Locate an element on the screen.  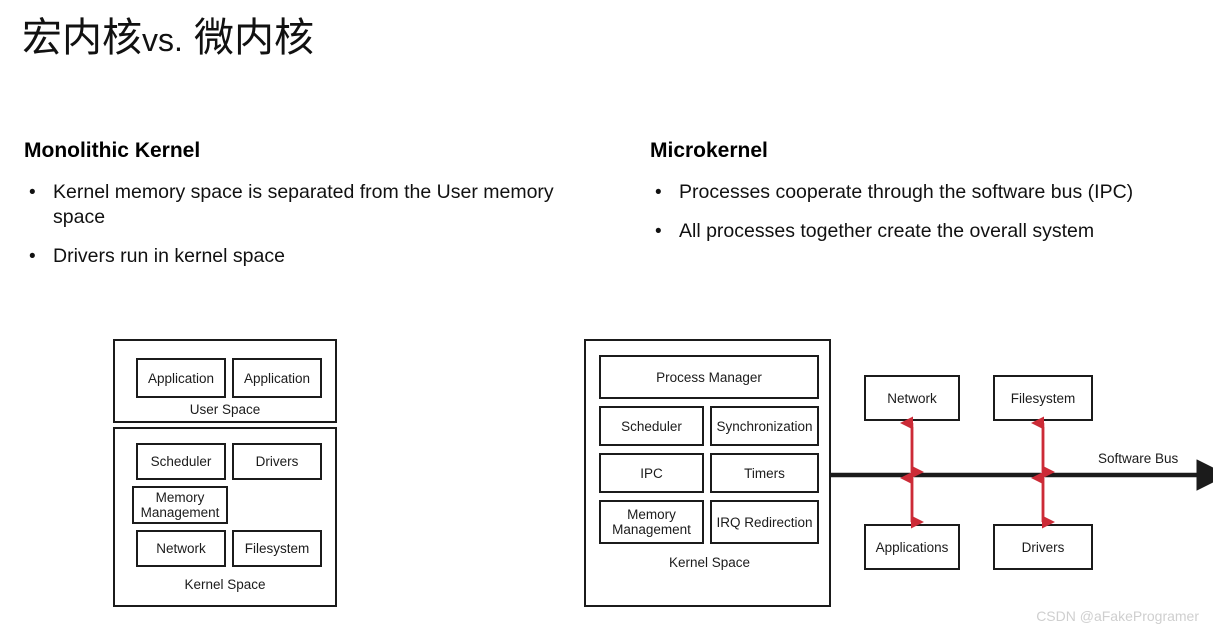
box-network: Network is located at coordinates (181, 548).